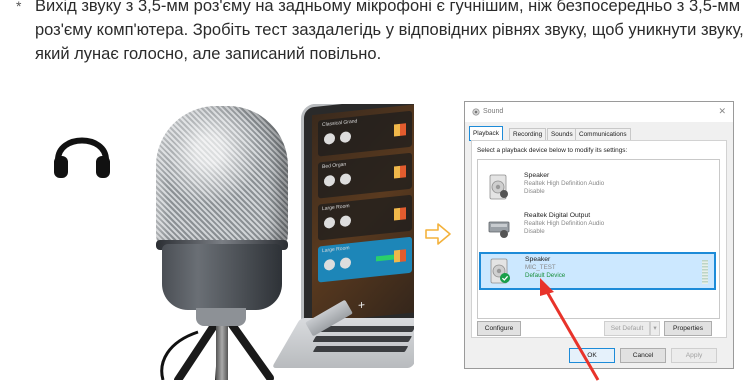  Describe the element at coordinates (655, 328) in the screenshot. I see `set-default-dropdown: ▾` at that location.